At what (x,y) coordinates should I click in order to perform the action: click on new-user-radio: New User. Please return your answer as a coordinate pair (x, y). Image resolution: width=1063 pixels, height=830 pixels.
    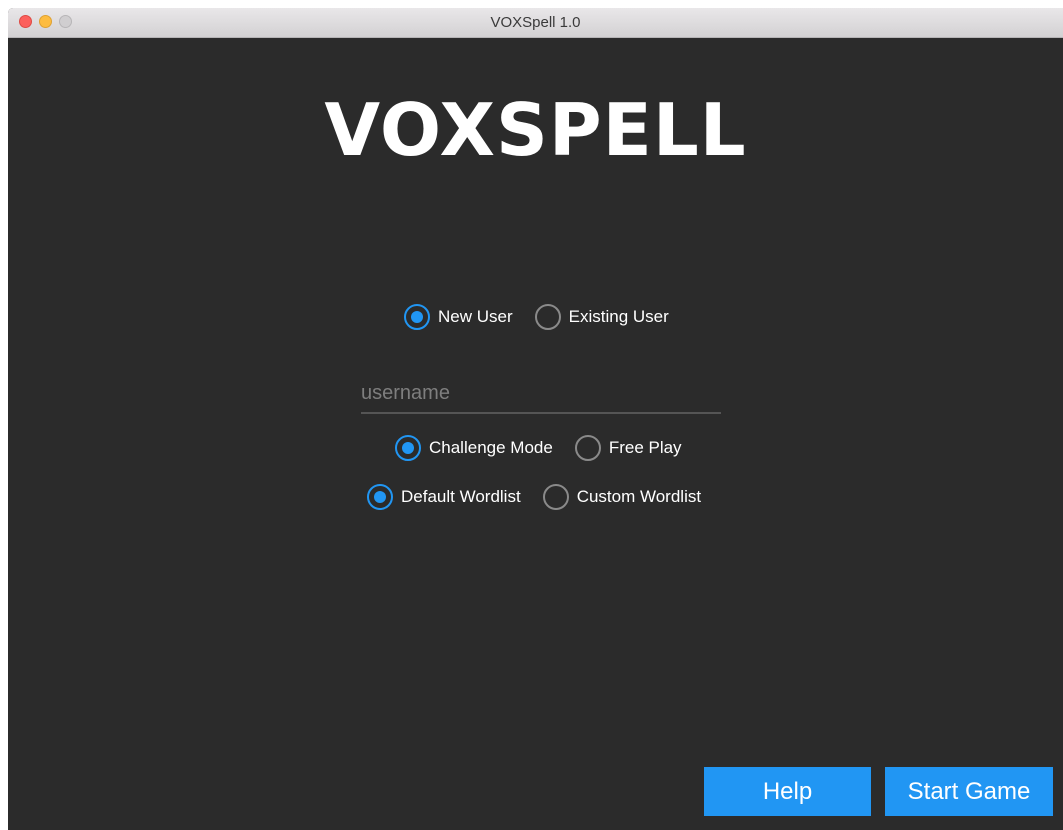
    Looking at the image, I should click on (458, 317).